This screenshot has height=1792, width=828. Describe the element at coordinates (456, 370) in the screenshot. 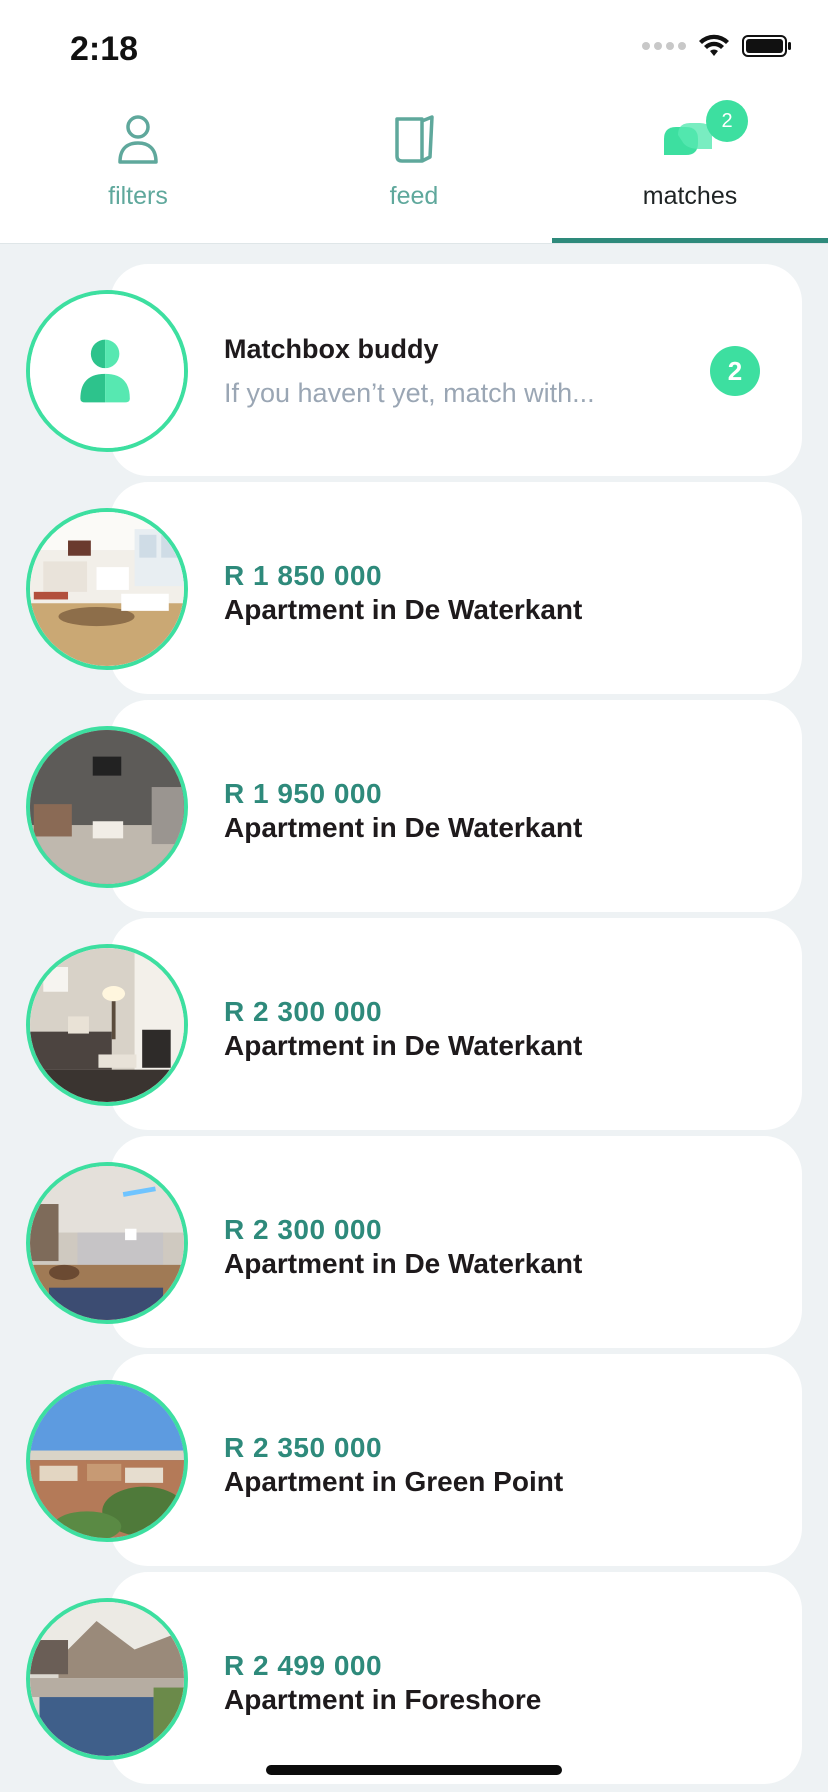

I see `buddy-card` at that location.